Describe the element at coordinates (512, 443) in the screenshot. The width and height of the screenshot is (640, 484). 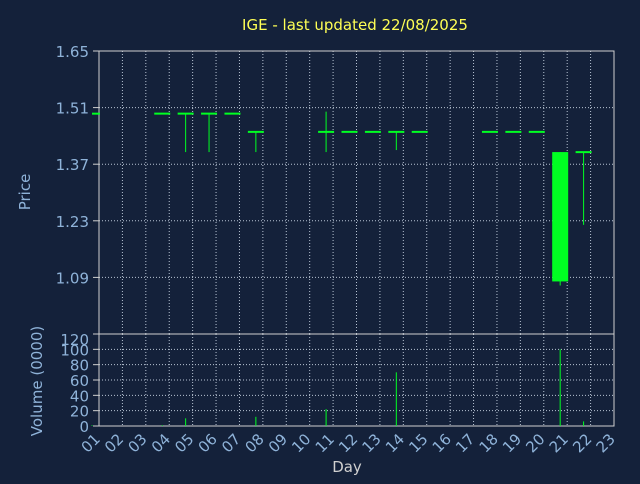
I see `day-tick-label: 19` at that location.